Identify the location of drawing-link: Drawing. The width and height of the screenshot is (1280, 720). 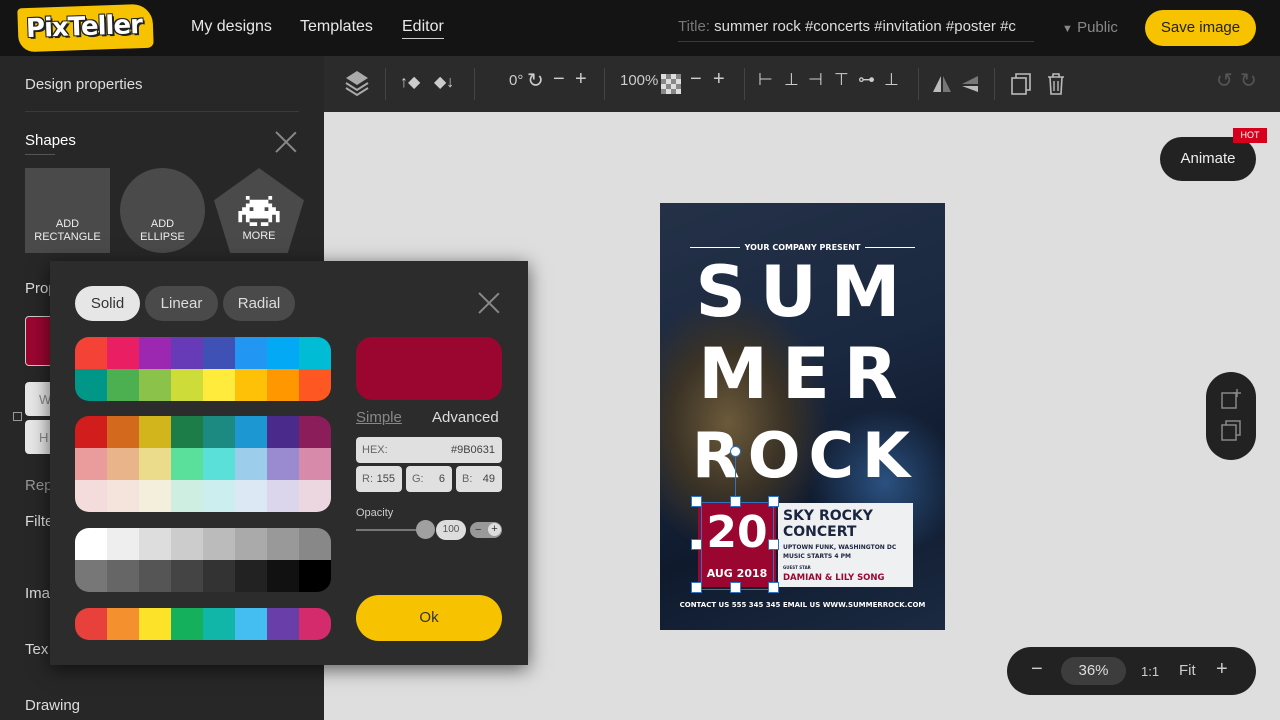
(52, 705).